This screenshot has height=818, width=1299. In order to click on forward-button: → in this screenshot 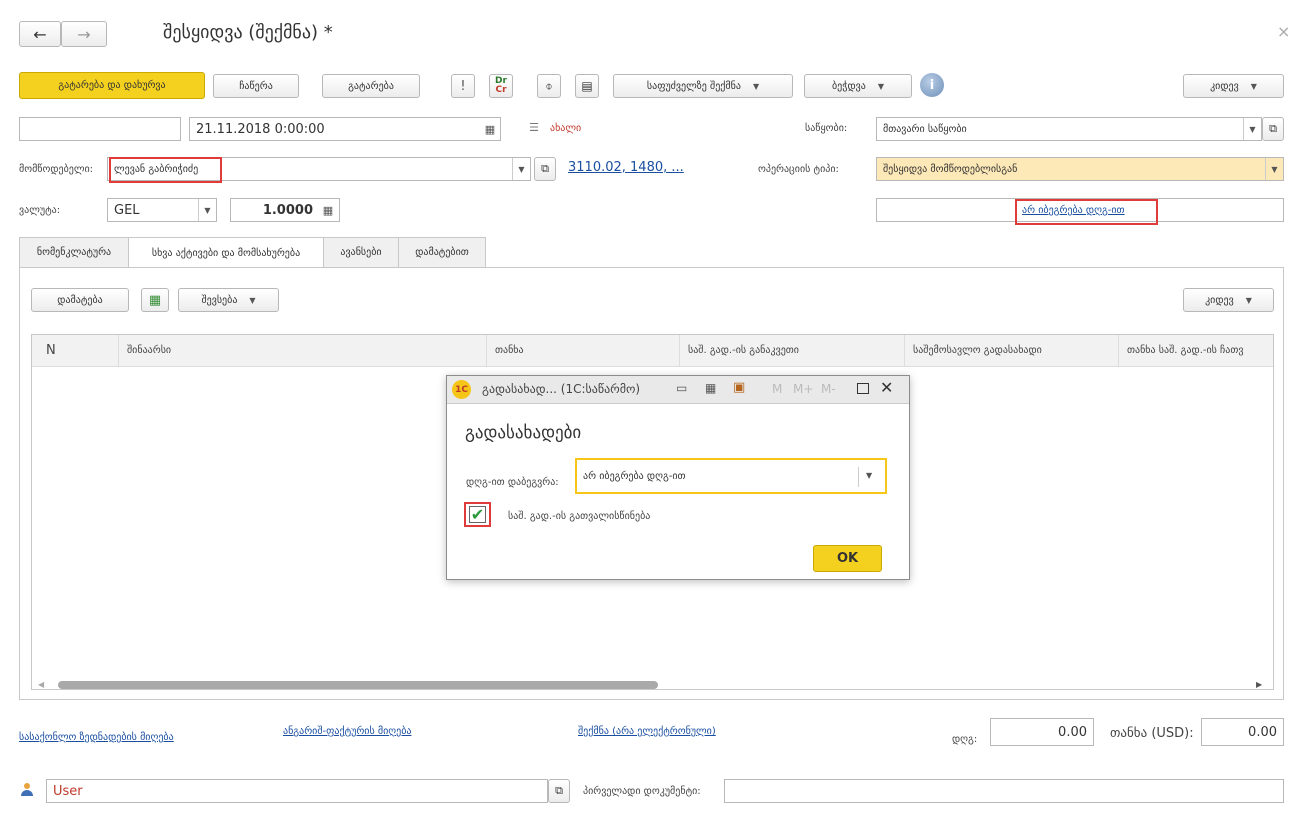, I will do `click(84, 34)`.